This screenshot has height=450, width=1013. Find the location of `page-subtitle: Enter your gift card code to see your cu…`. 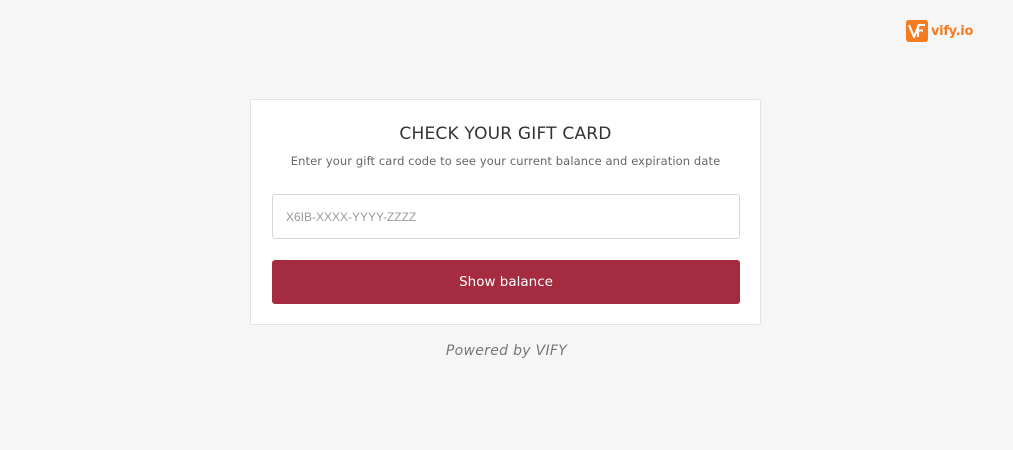

page-subtitle: Enter your gift card code to see your cu… is located at coordinates (505, 161).